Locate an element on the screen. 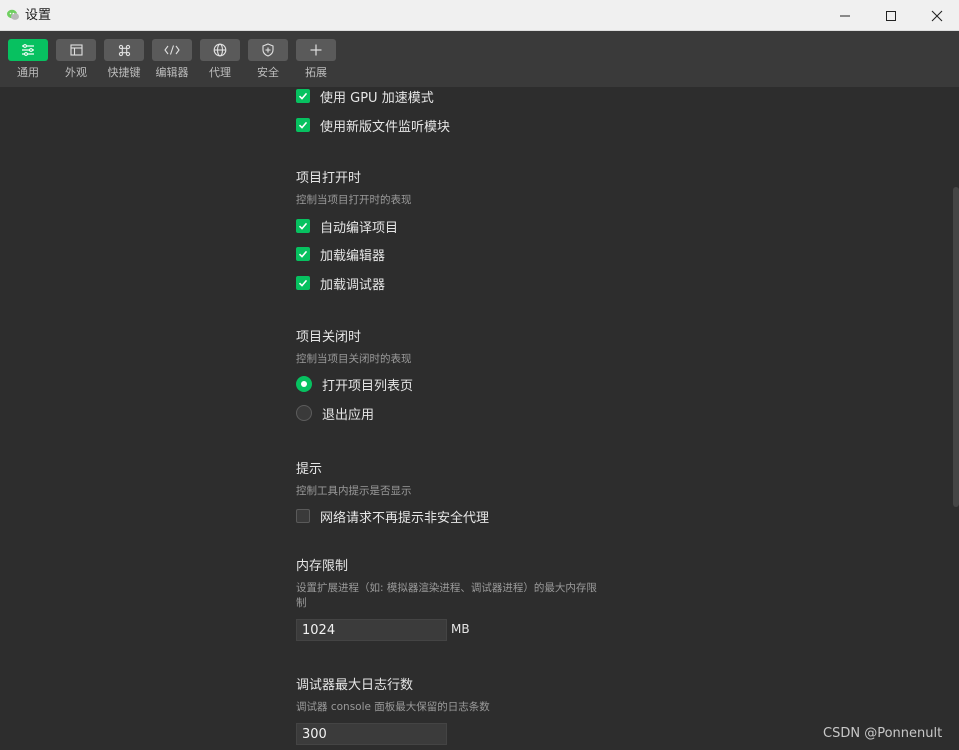 The image size is (959, 750). new-file-watcher-option: 使用新版文件监听模块 is located at coordinates (373, 125).